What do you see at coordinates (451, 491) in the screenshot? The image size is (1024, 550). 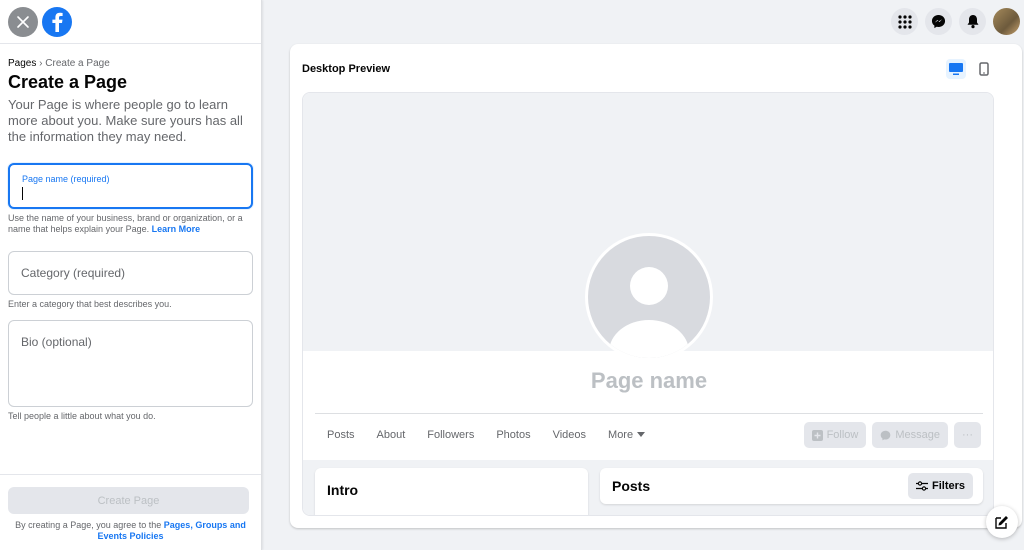 I see `intro-card: Intro` at bounding box center [451, 491].